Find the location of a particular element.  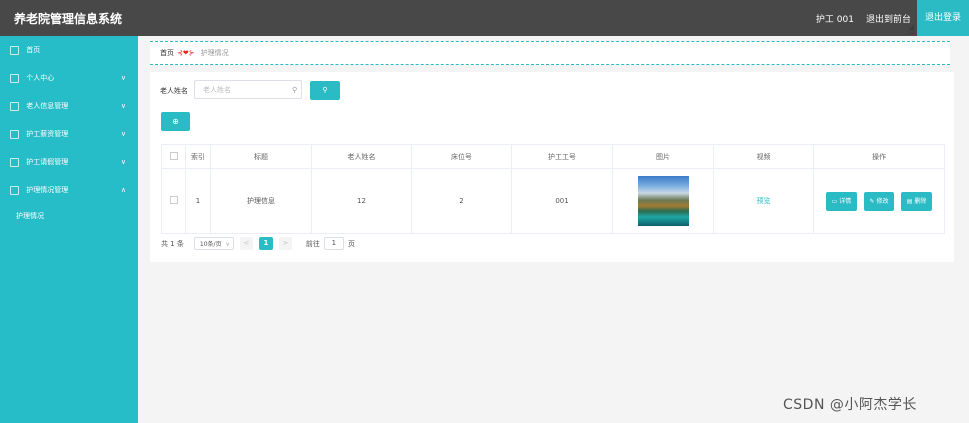

sidebar-item-salary: 护工薪资管理 ∨ is located at coordinates (69, 134).